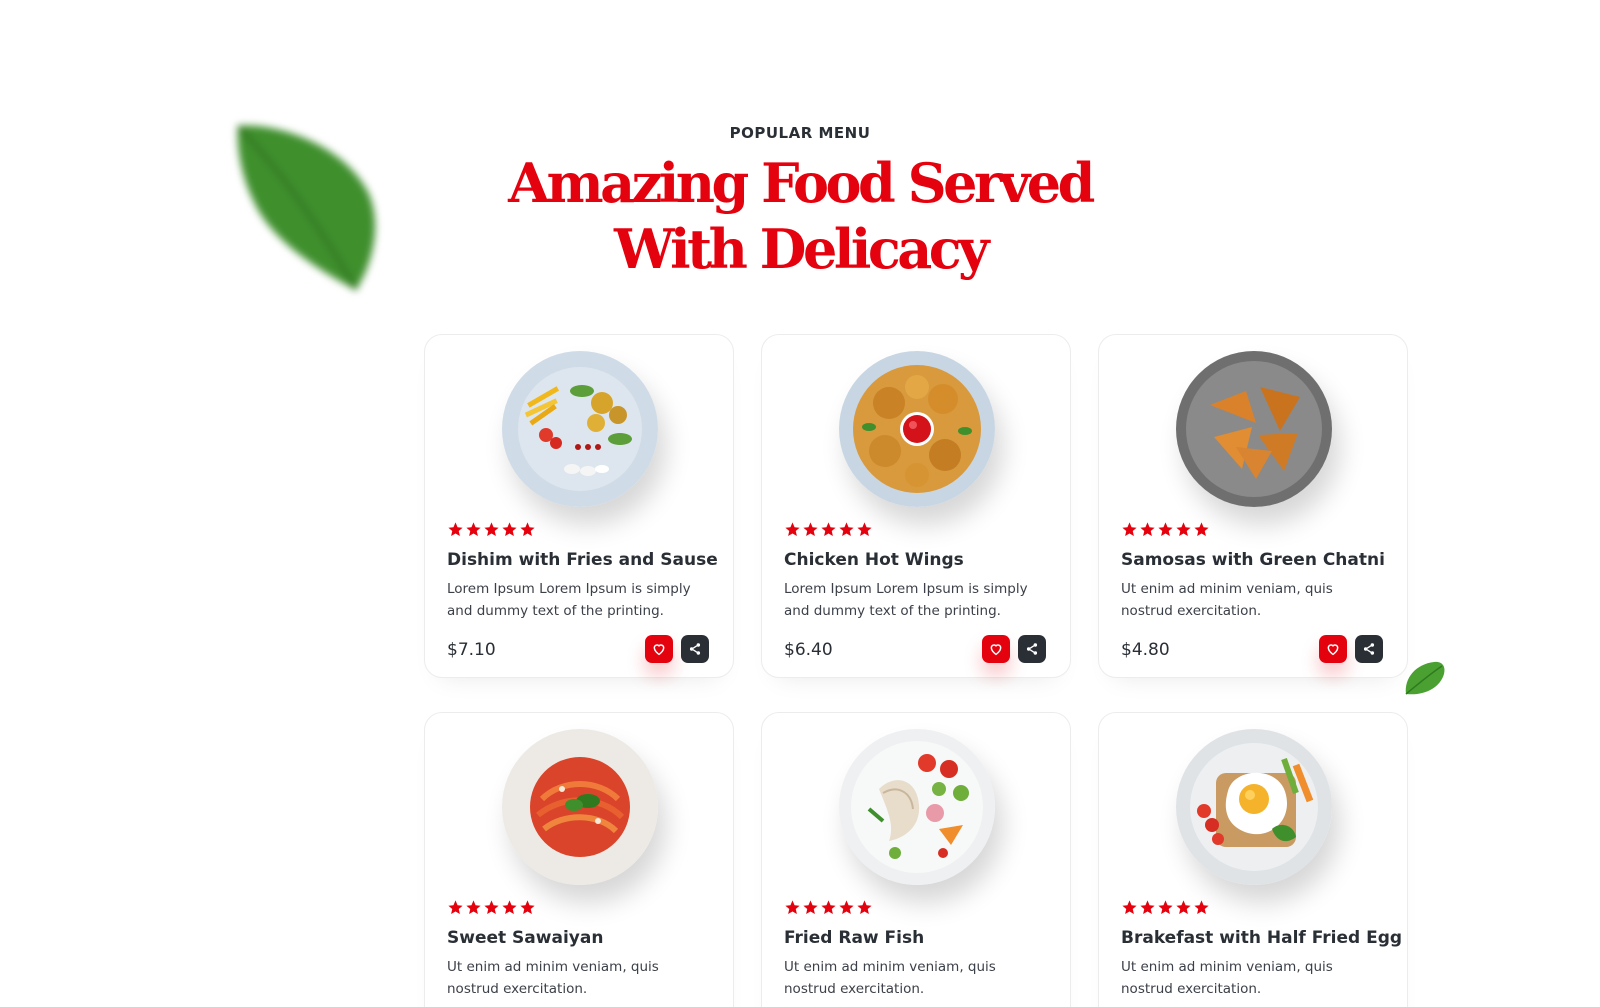 This screenshot has width=1600, height=1007. What do you see at coordinates (800, 216) in the screenshot?
I see `section-headline: Amazing Food Served With Delicacy` at bounding box center [800, 216].